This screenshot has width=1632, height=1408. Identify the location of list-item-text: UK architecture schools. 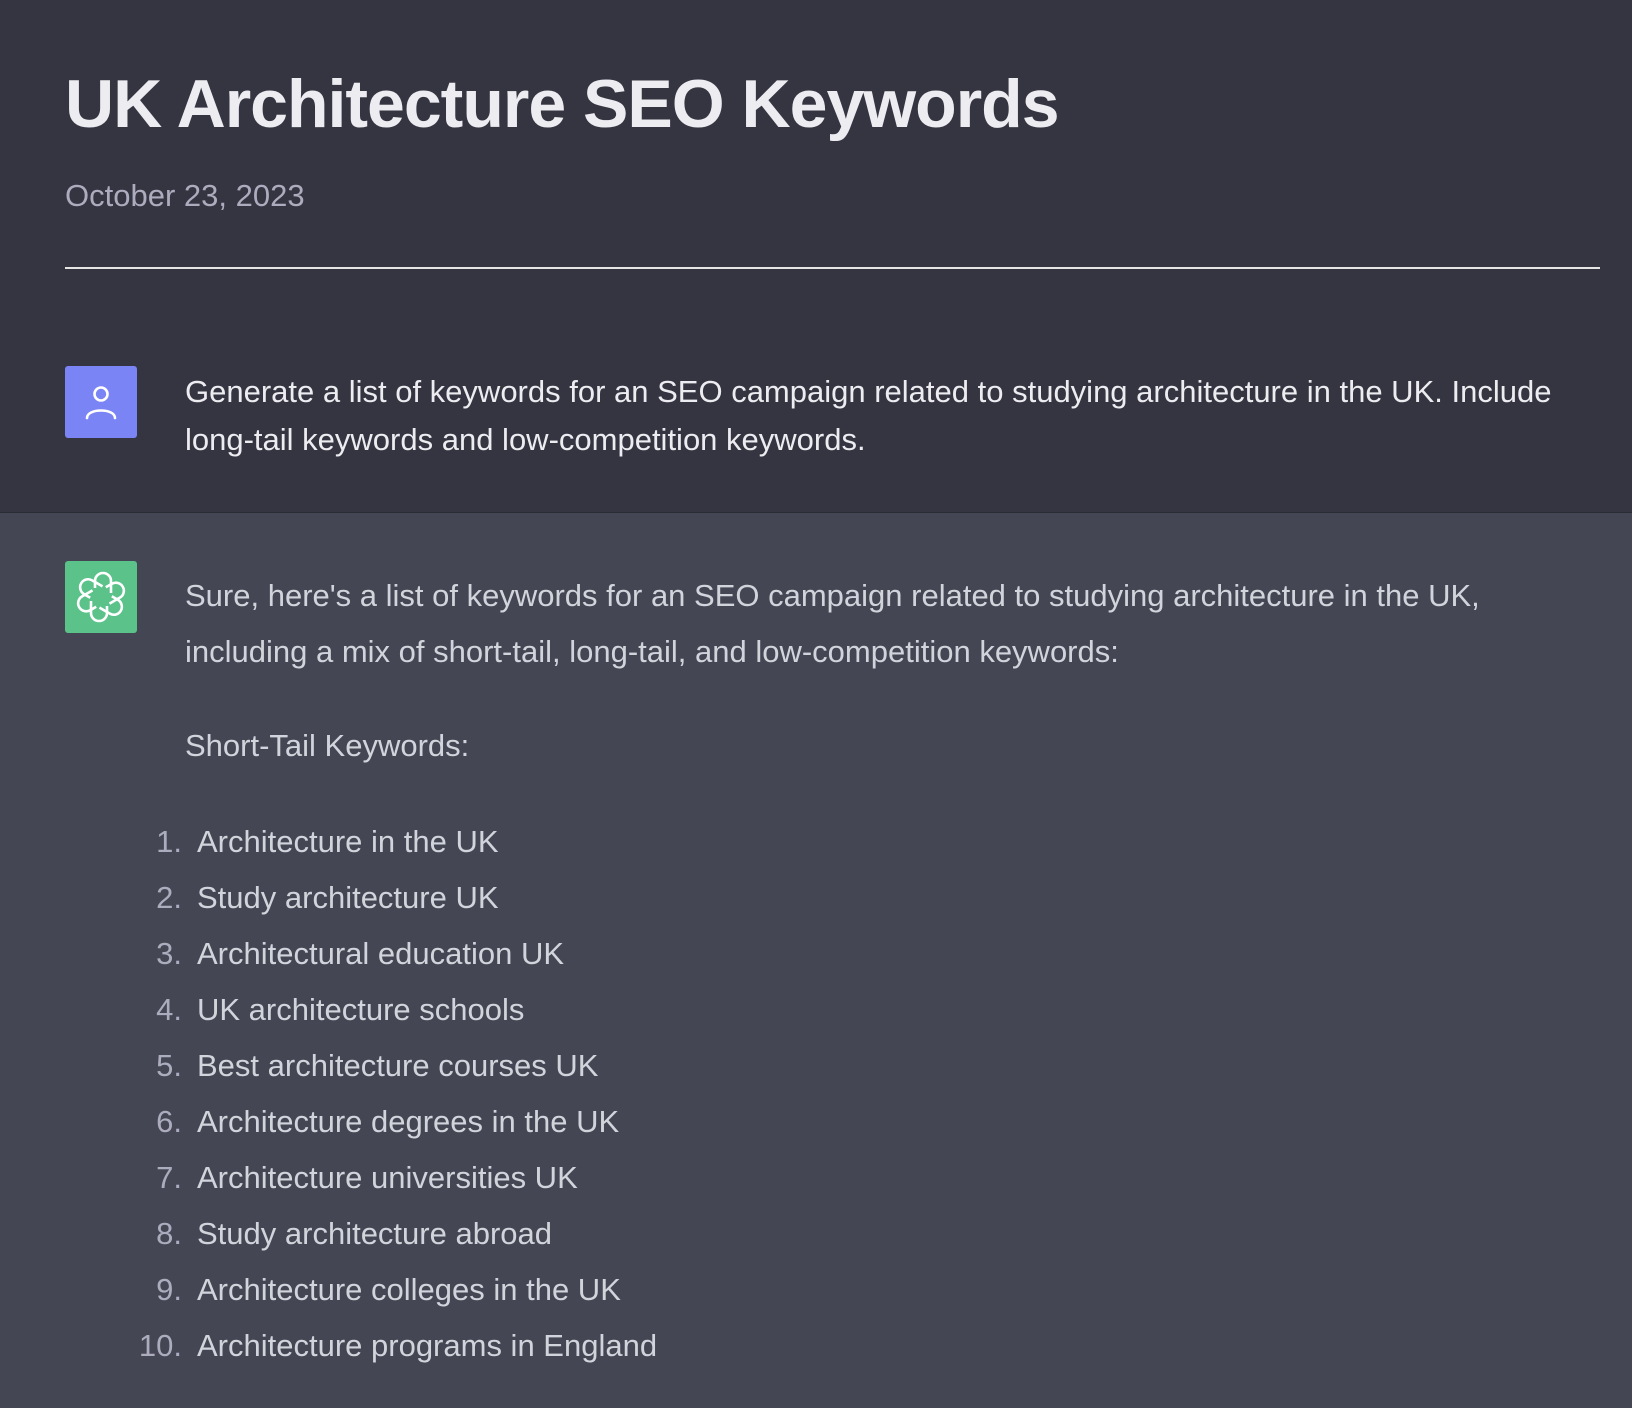
(361, 1009).